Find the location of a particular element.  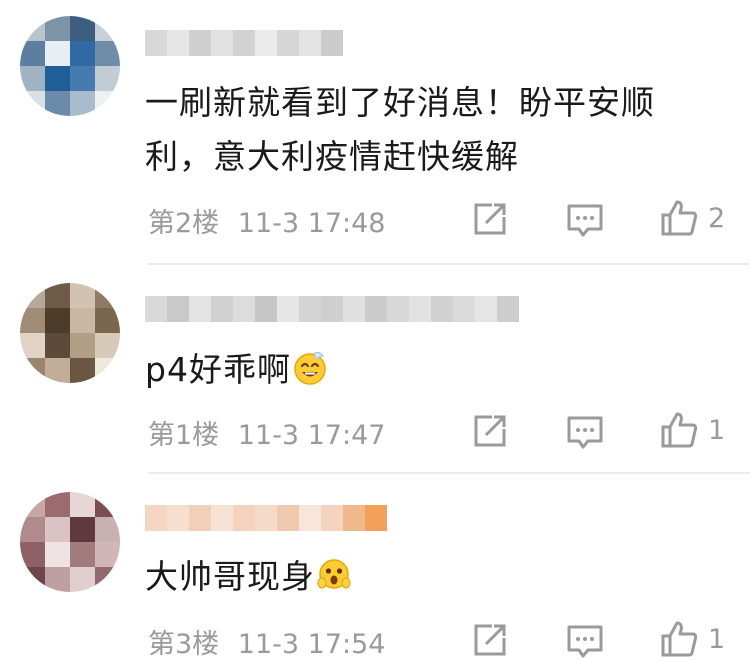

comment-text: p4好乖啊 is located at coordinates (236, 370).